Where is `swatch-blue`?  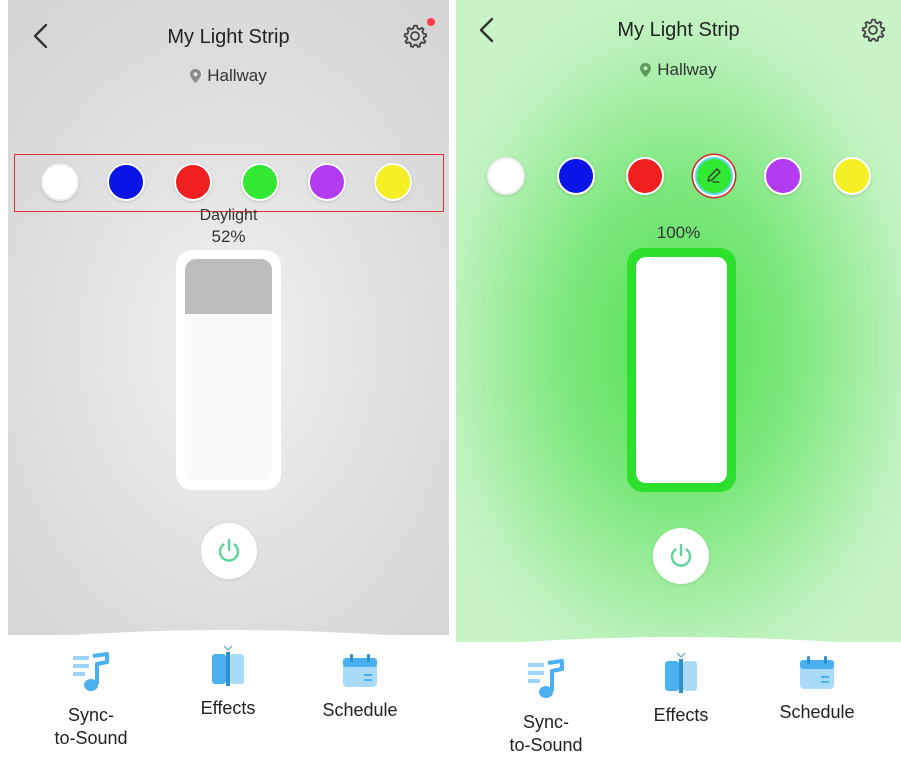
swatch-blue is located at coordinates (576, 176).